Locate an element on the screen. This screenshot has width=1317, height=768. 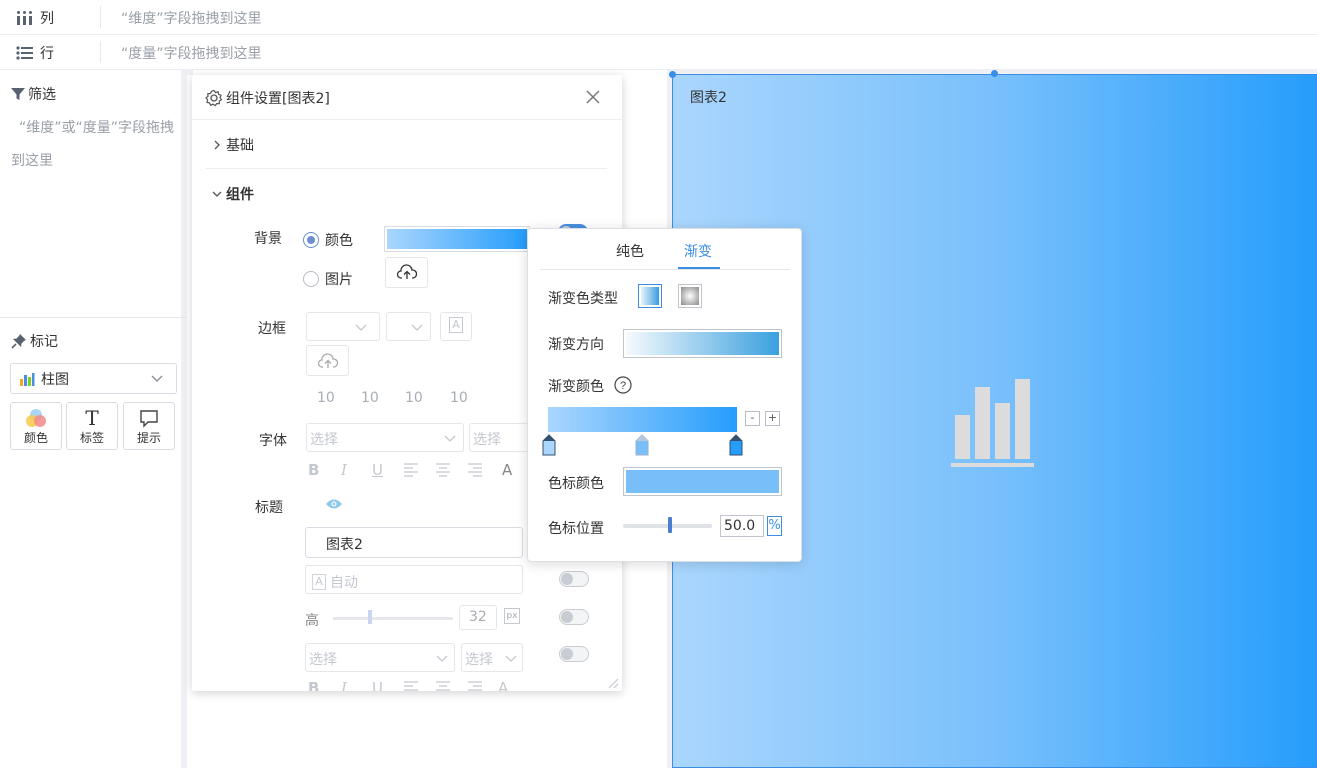
close-icon is located at coordinates (593, 97).